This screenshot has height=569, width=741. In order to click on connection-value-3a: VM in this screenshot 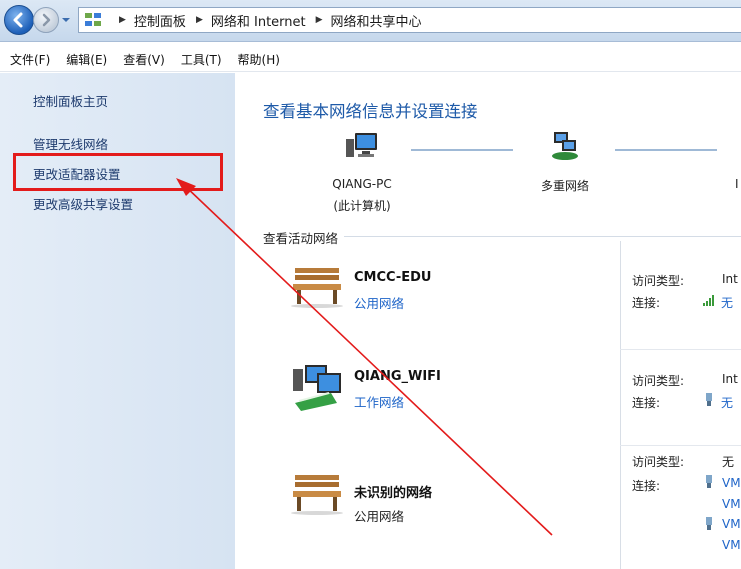, I will do `click(731, 483)`.